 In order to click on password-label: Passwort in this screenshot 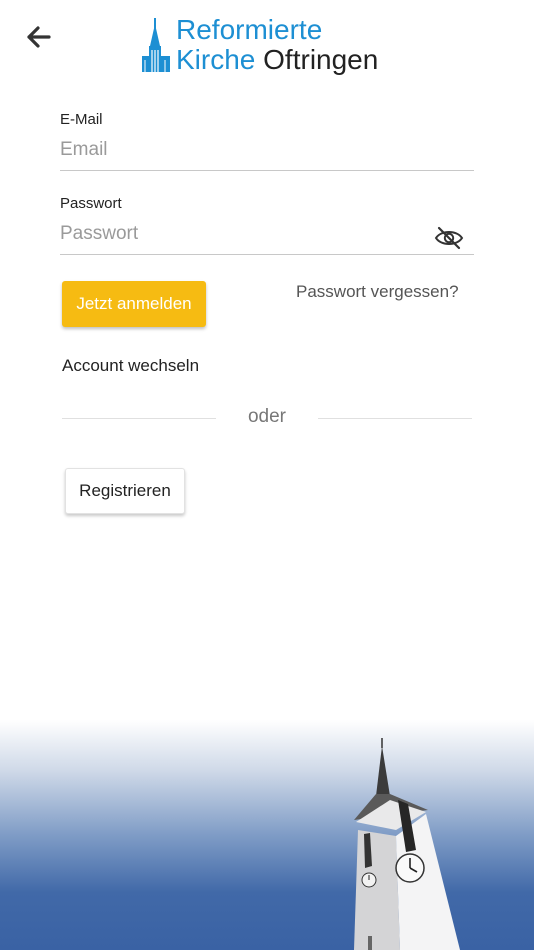, I will do `click(91, 203)`.